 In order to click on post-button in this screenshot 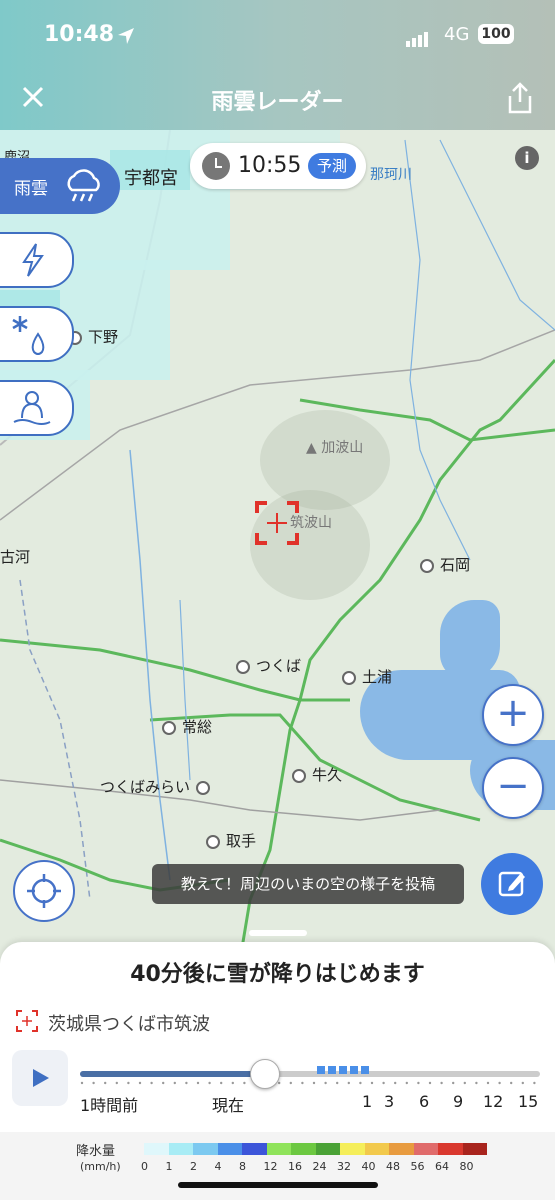, I will do `click(512, 884)`.